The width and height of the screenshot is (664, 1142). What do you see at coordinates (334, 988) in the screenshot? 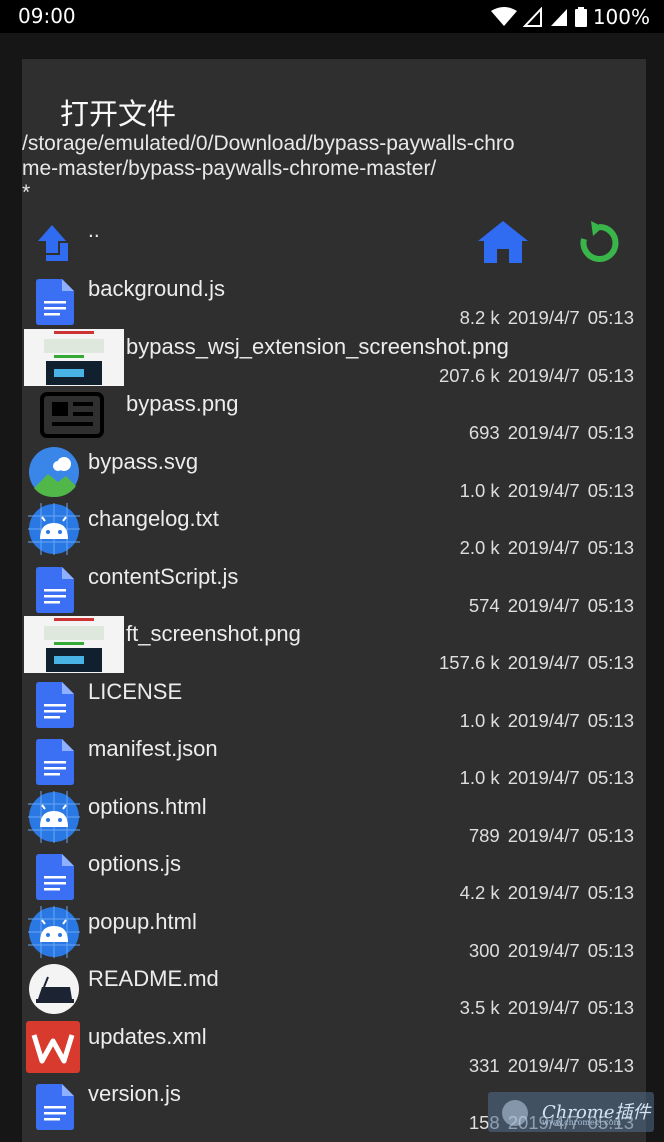
I see `file-row: README.md 3.5 k 2019/4/7 05:13` at bounding box center [334, 988].